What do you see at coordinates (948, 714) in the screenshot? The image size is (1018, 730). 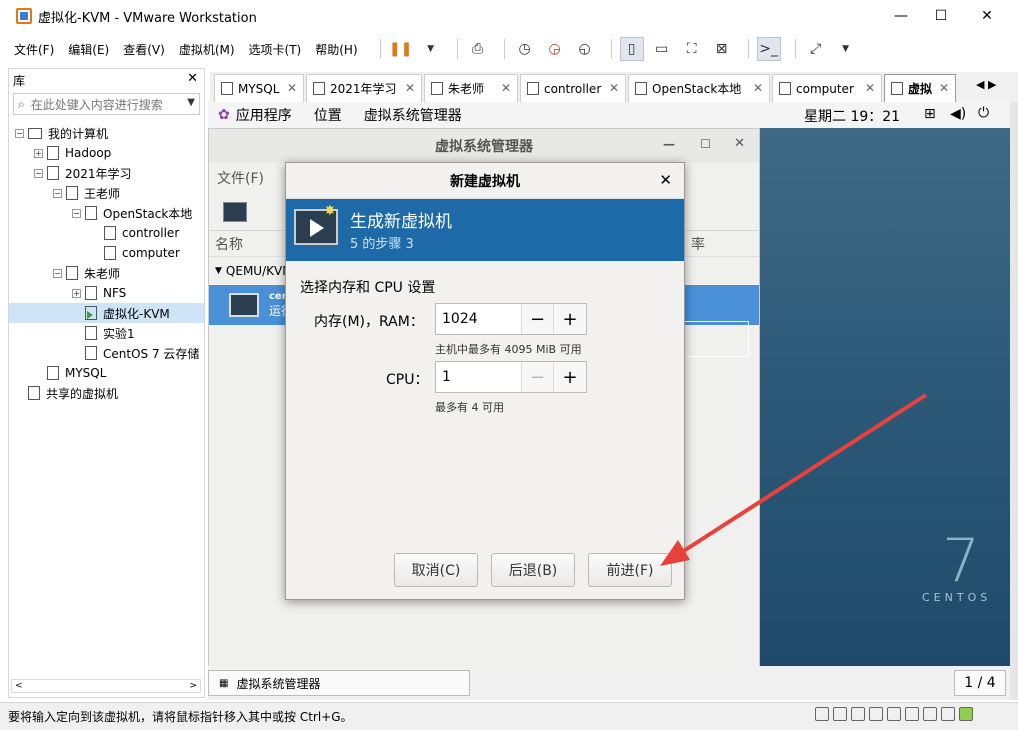 I see `message-icon` at bounding box center [948, 714].